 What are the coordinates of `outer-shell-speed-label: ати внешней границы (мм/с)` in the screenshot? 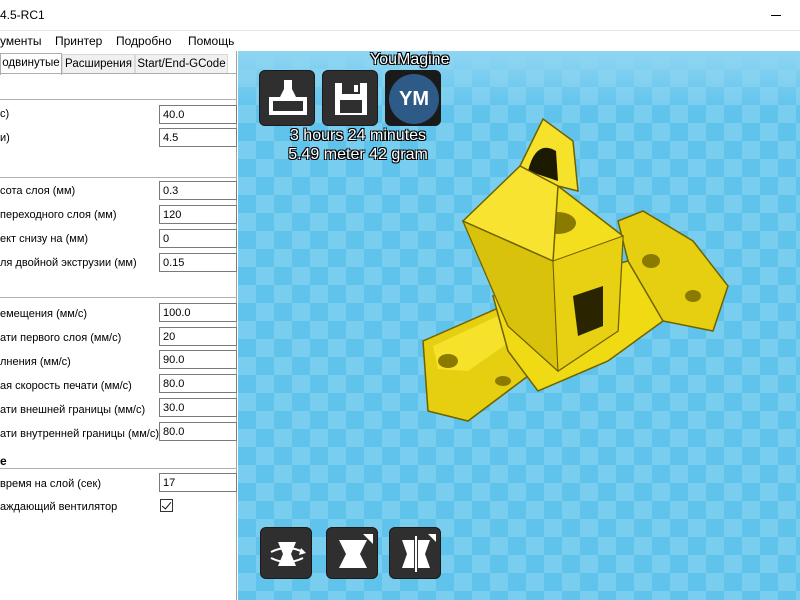 It's located at (73, 410).